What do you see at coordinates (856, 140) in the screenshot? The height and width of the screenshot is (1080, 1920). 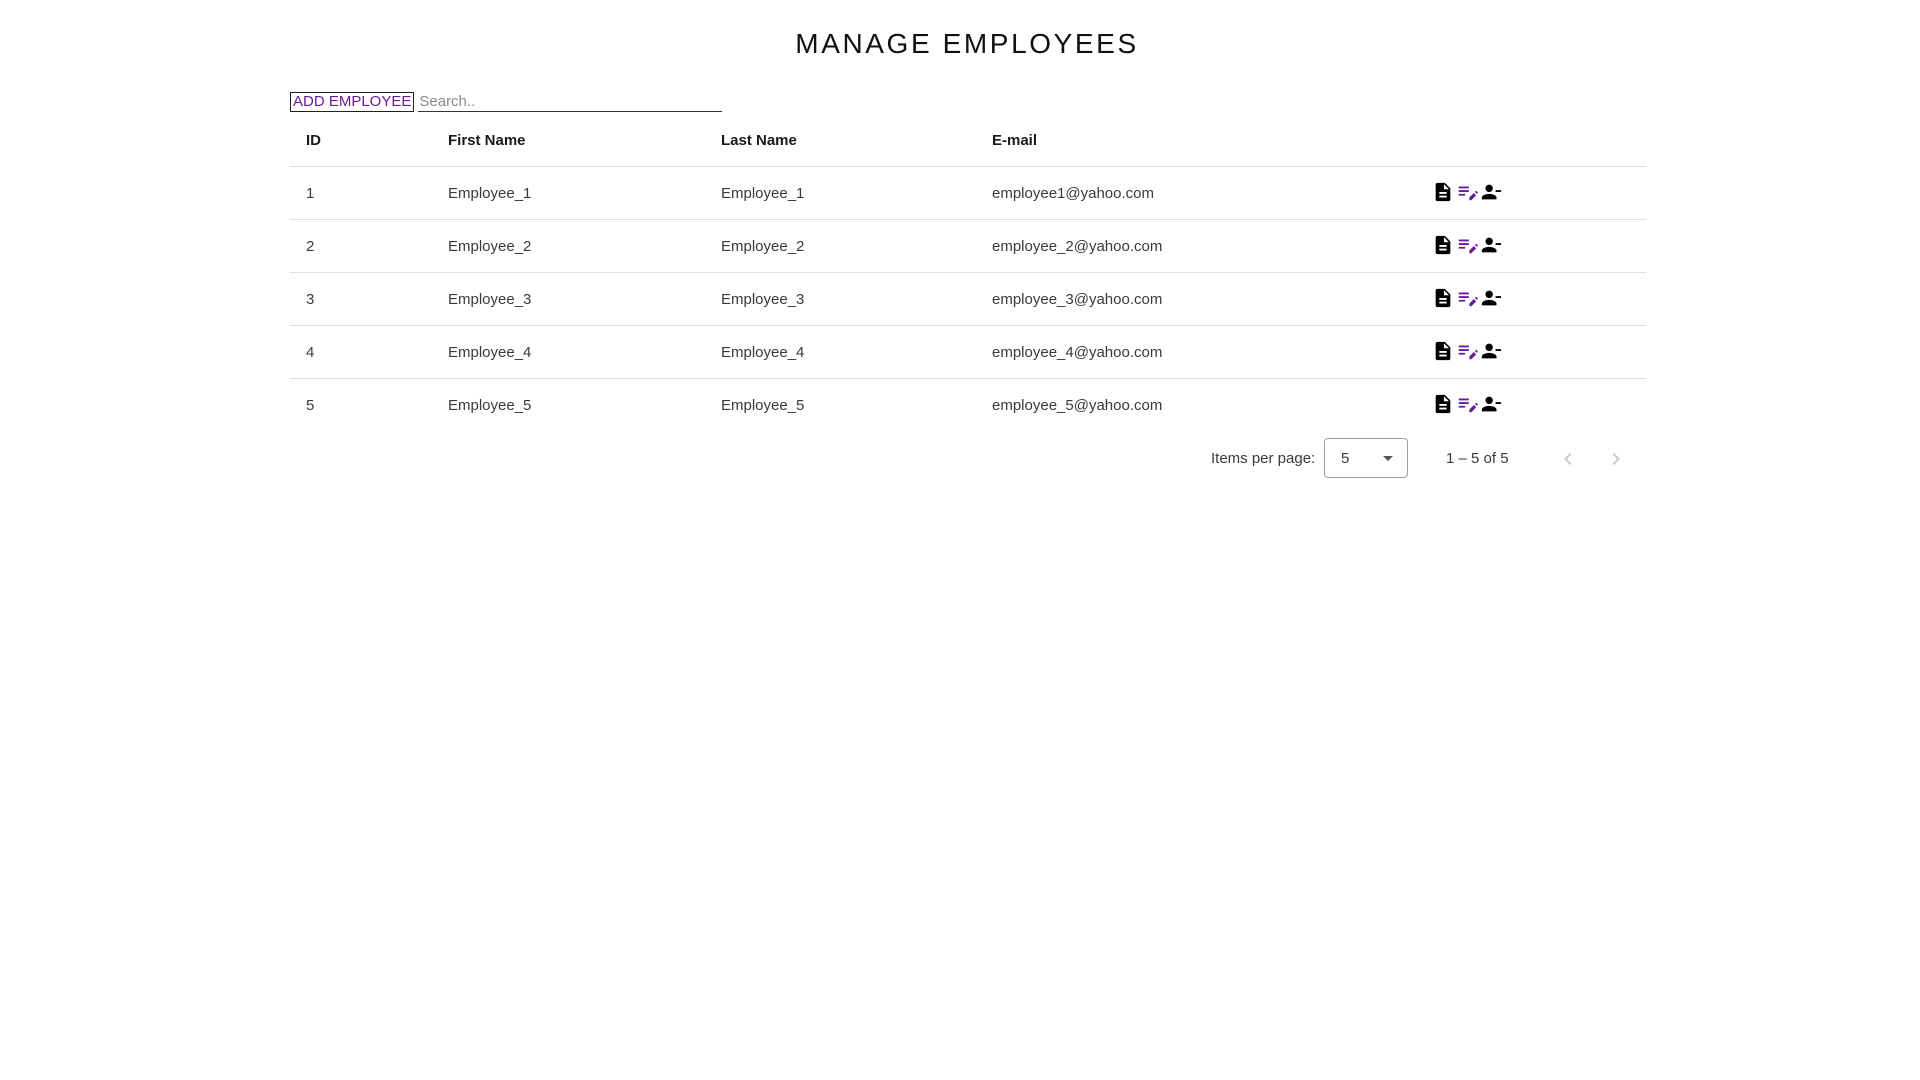 I see `column-header-last-name: Last Name` at bounding box center [856, 140].